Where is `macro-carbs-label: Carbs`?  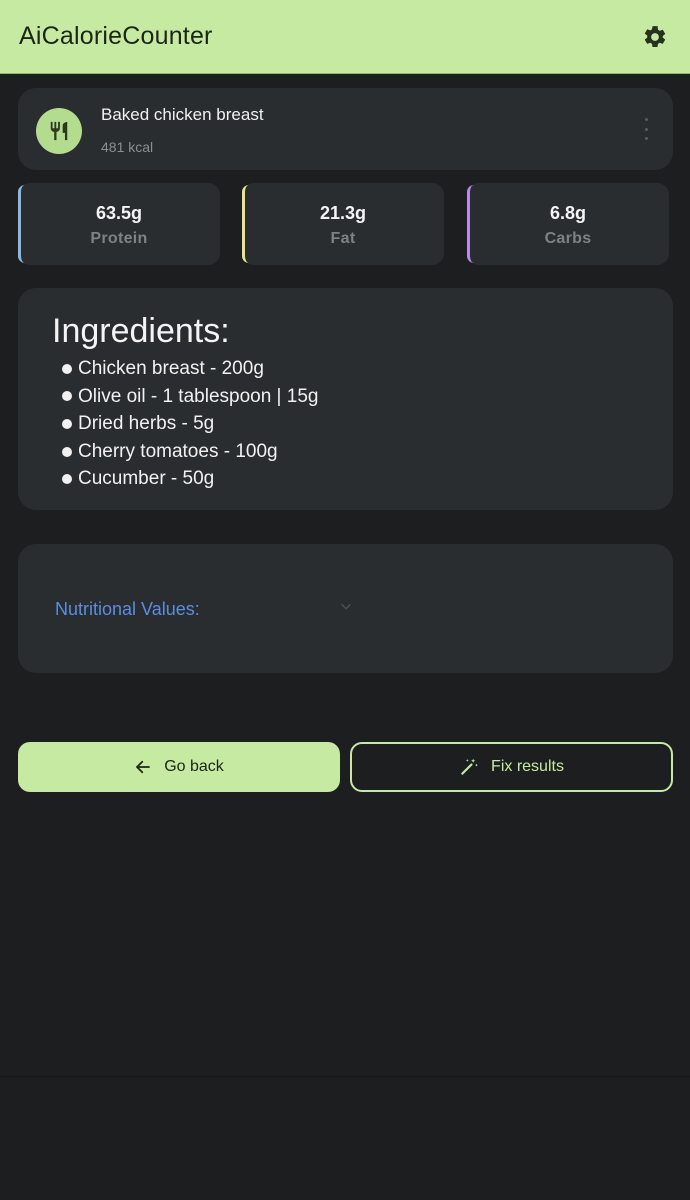 macro-carbs-label: Carbs is located at coordinates (568, 238).